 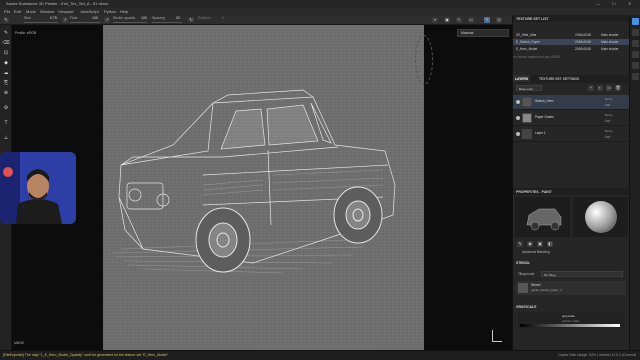 I want to click on layer-item: Layer 1 Norm 100, so click(x=571, y=134).